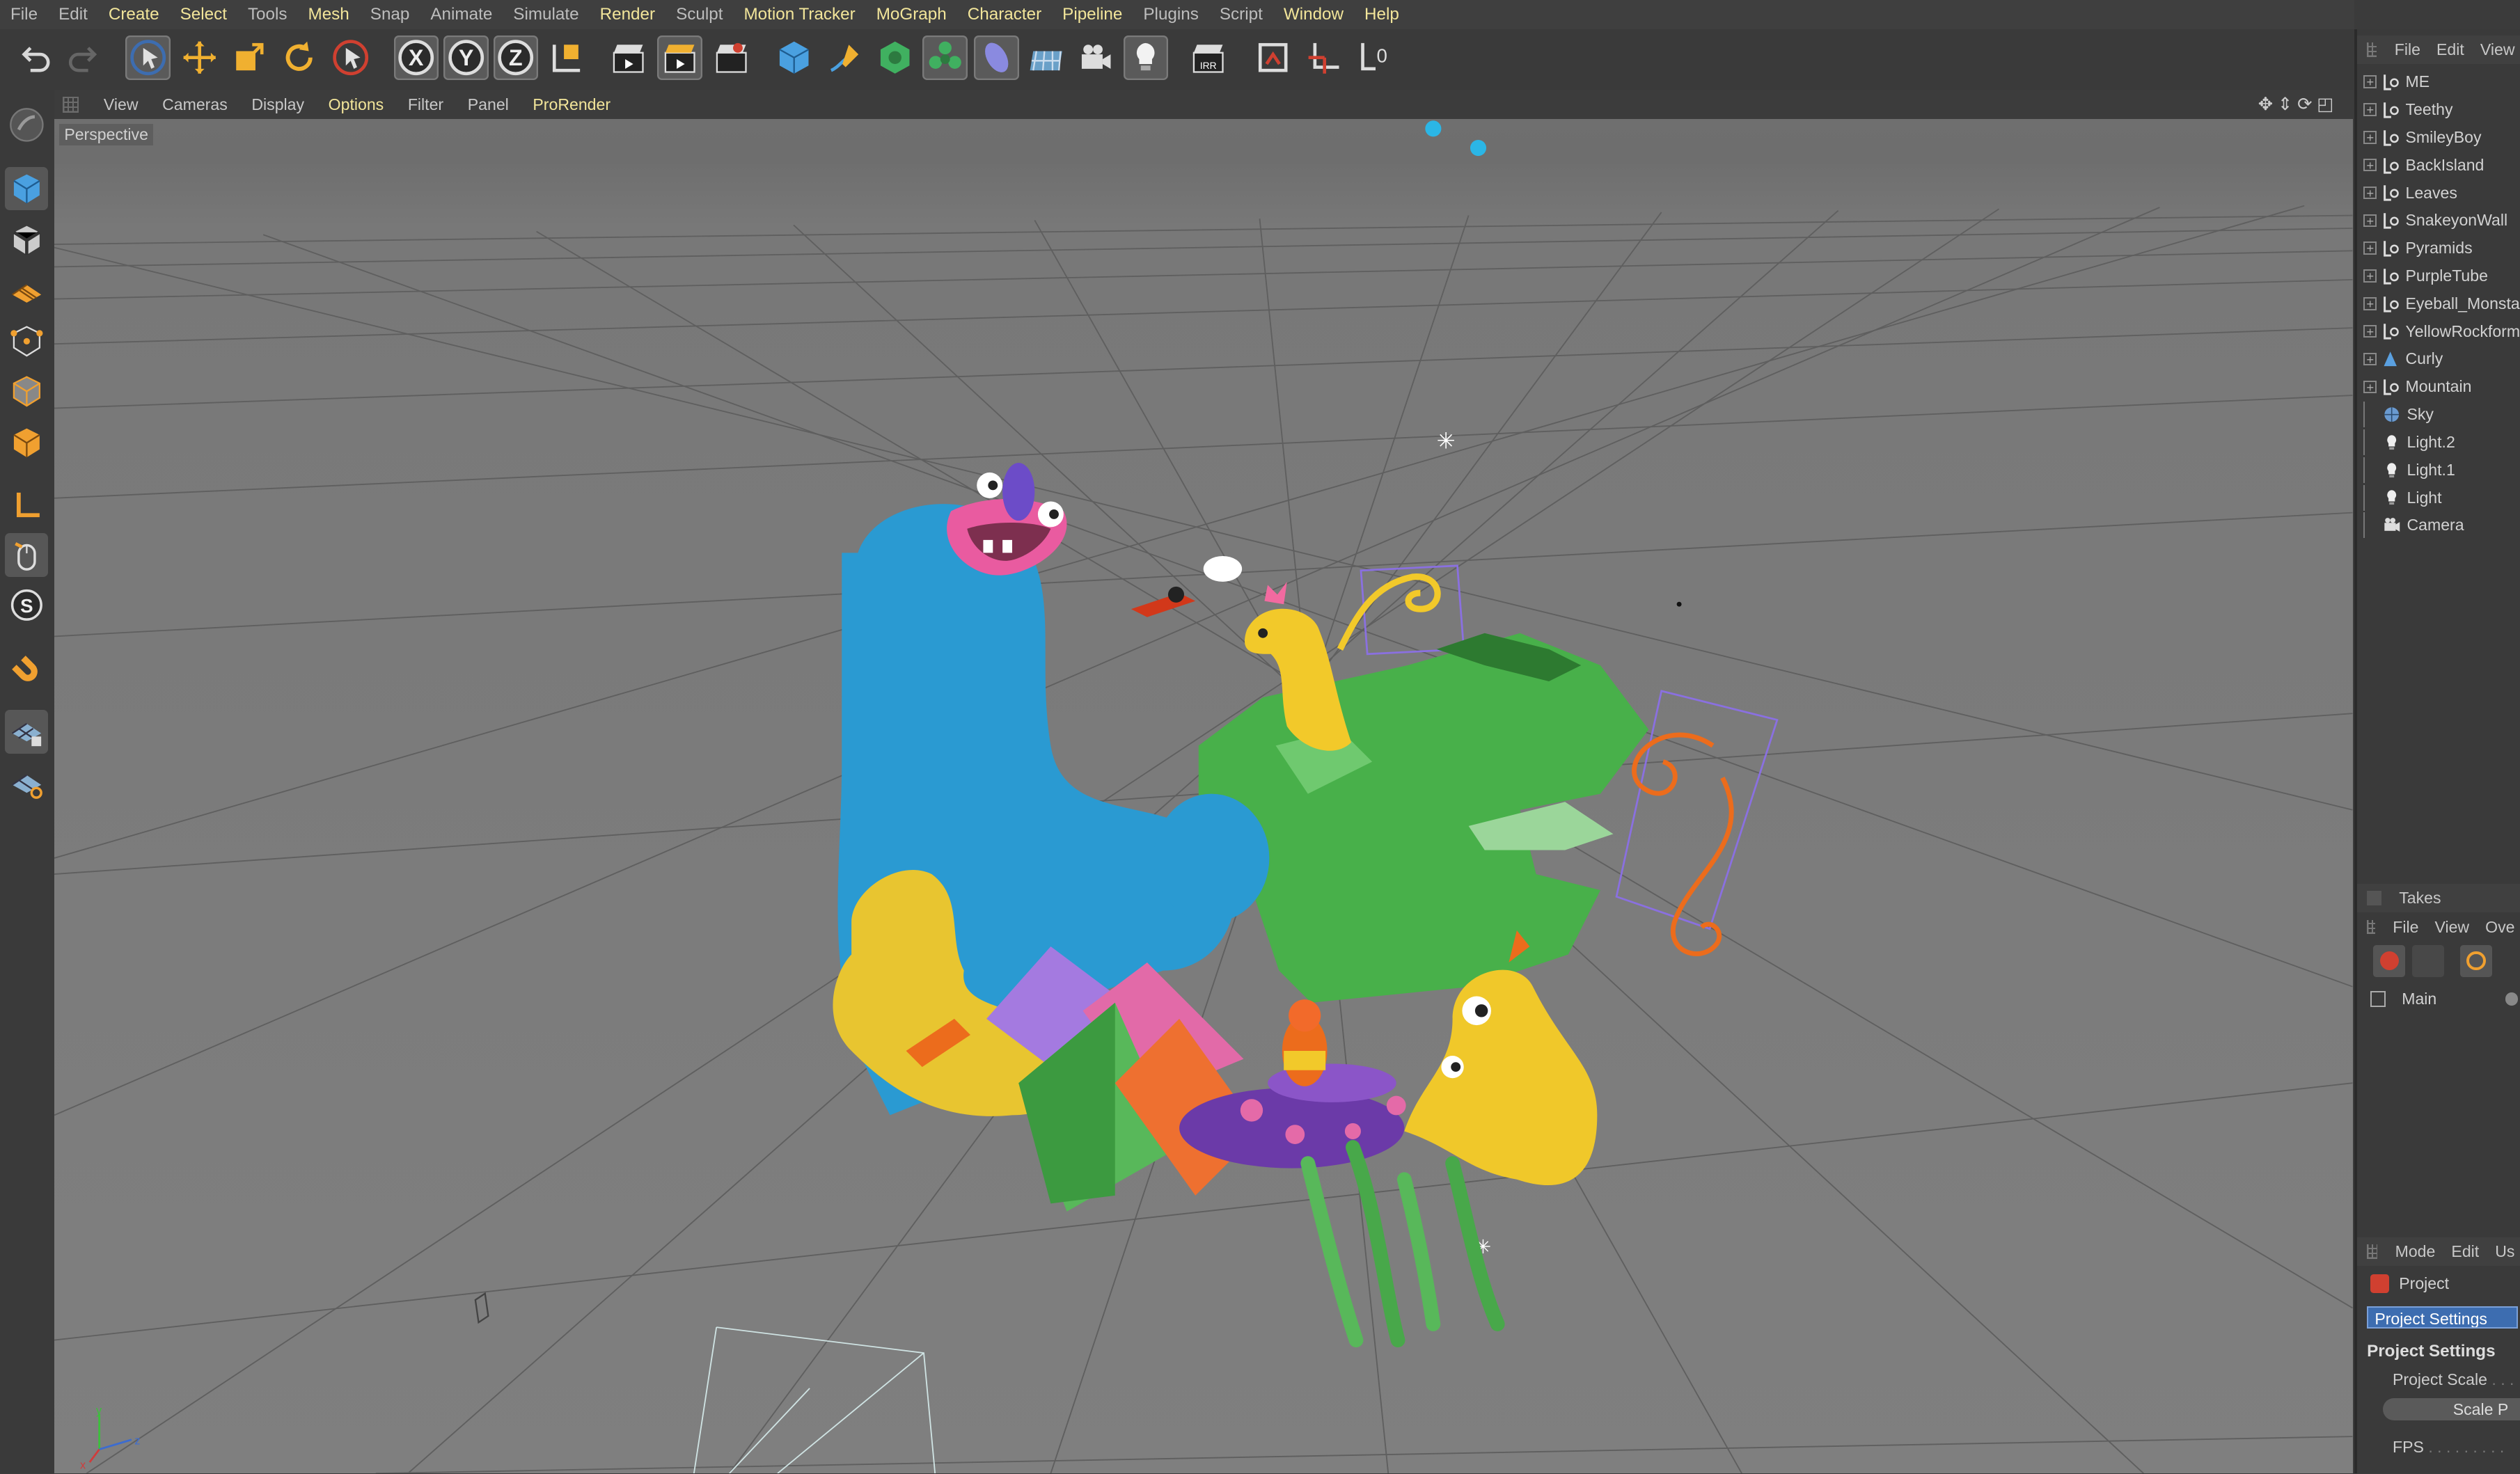 The width and height of the screenshot is (2520, 1474). Describe the element at coordinates (895, 58) in the screenshot. I see `add-subdivision-button` at that location.